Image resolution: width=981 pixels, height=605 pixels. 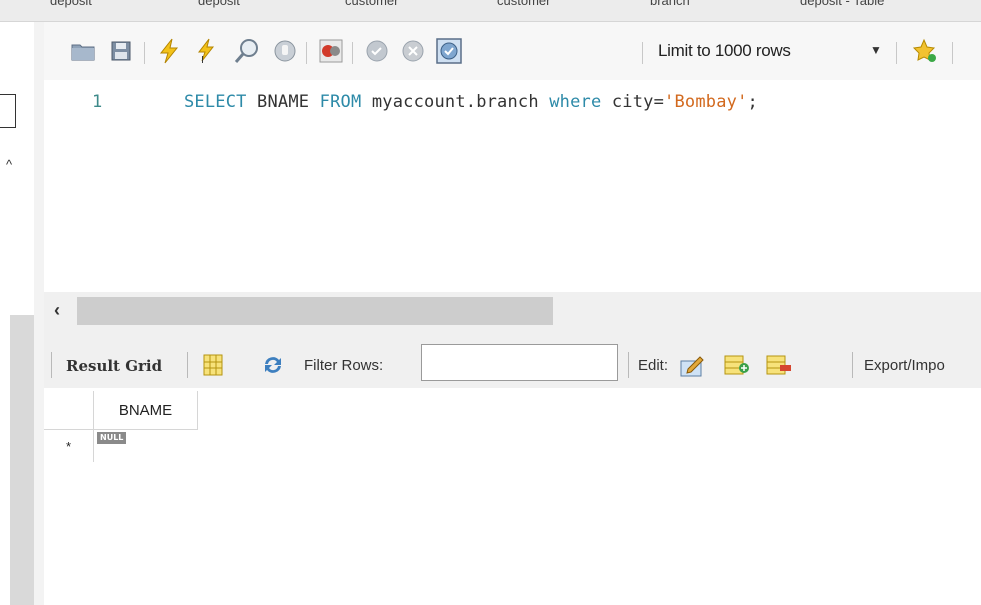 I want to click on sql-keyword: where, so click(x=575, y=102).